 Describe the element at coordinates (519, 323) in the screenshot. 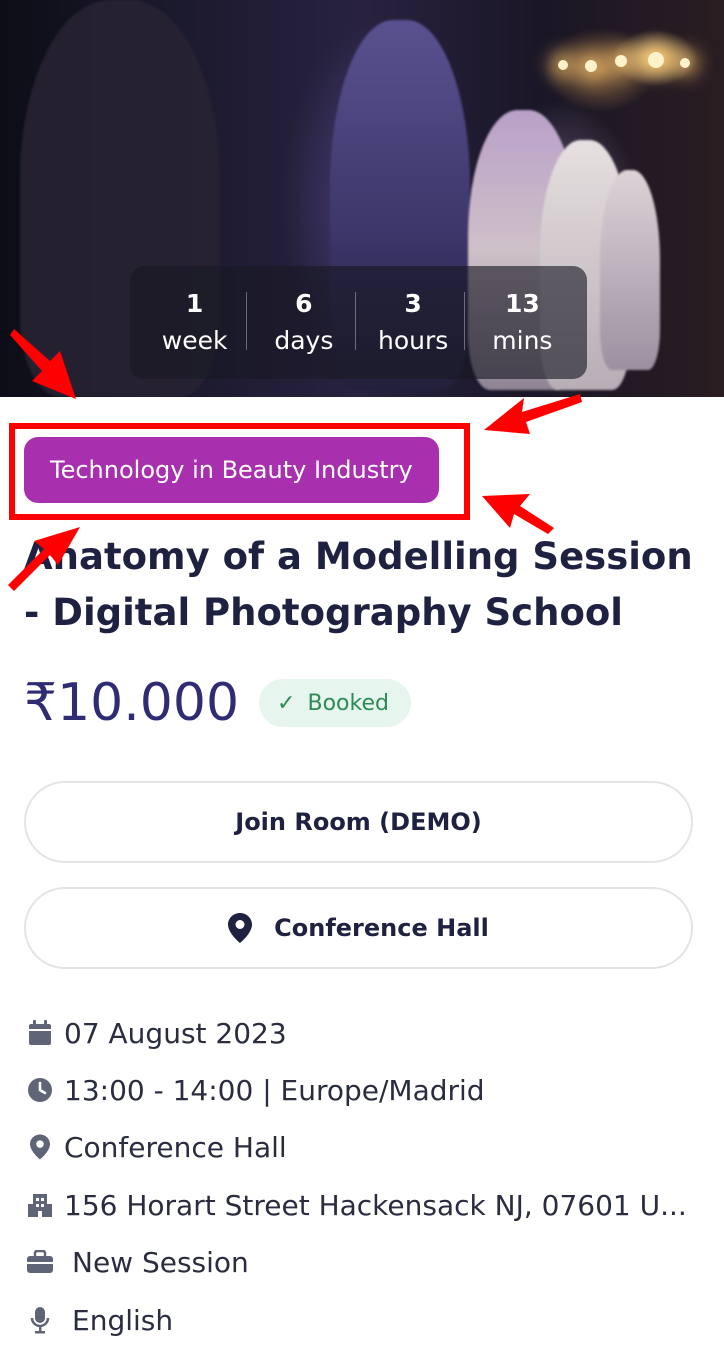

I see `countdown-mins: 13 mins` at that location.